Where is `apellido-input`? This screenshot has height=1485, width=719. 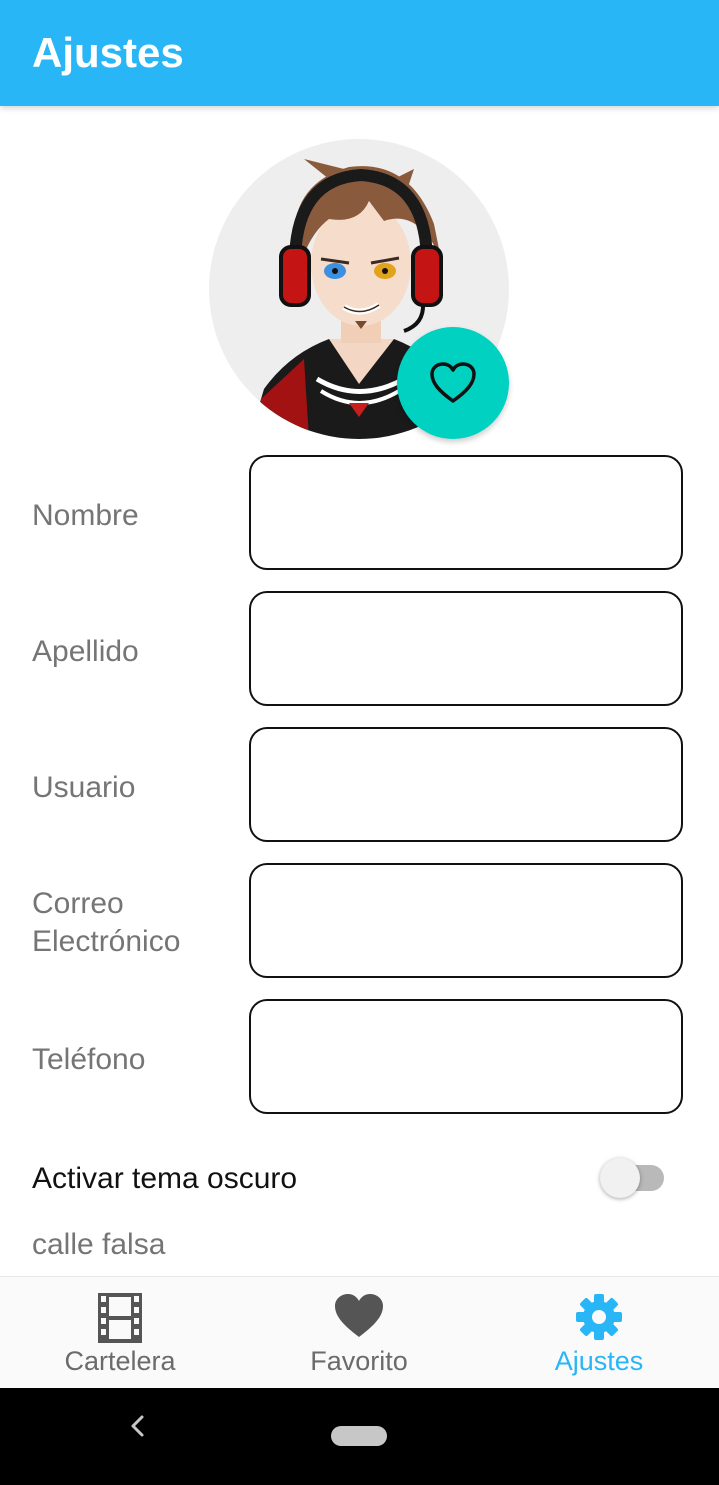
apellido-input is located at coordinates (466, 648).